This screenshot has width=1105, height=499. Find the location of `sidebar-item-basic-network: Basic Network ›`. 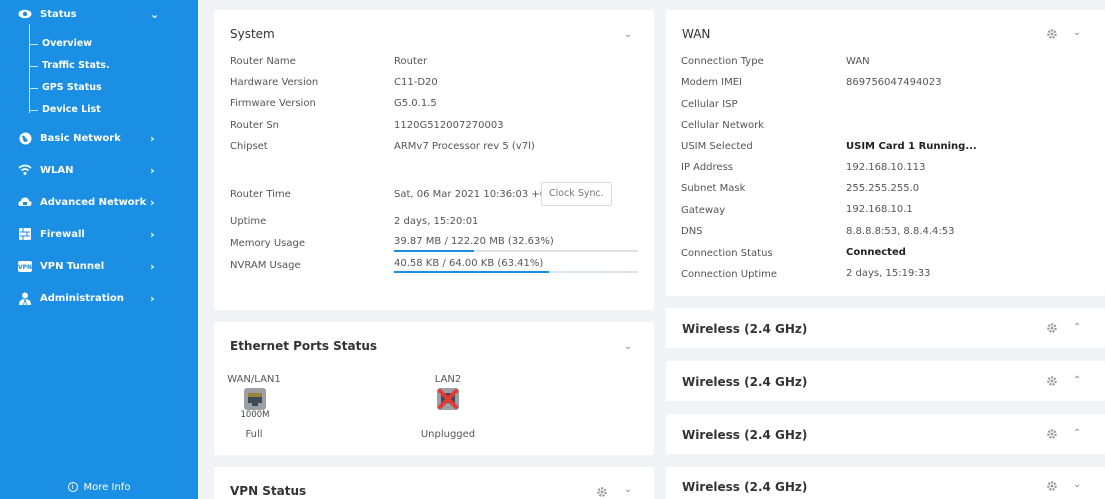

sidebar-item-basic-network: Basic Network › is located at coordinates (99, 138).